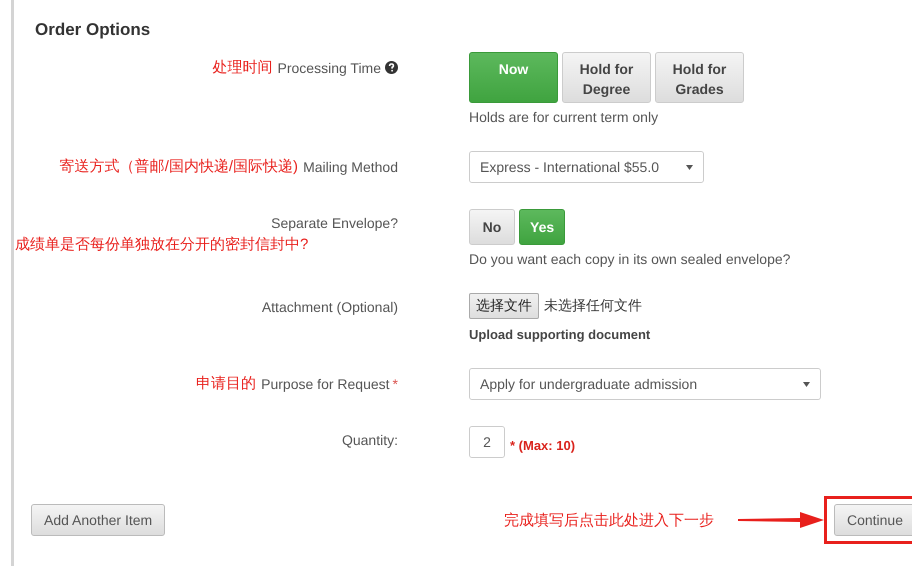 The image size is (912, 566). Describe the element at coordinates (504, 306) in the screenshot. I see `choose-file-button: 选择文件` at that location.